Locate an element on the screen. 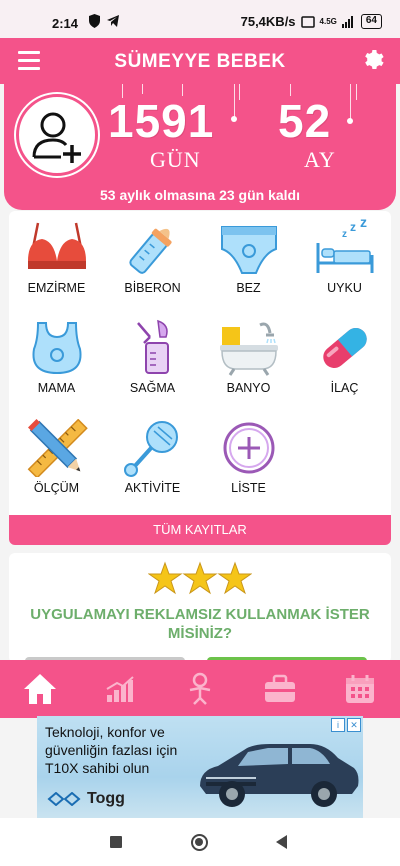 The height and width of the screenshot is (866, 400). grid-item-label: MAMA is located at coordinates (56, 388).